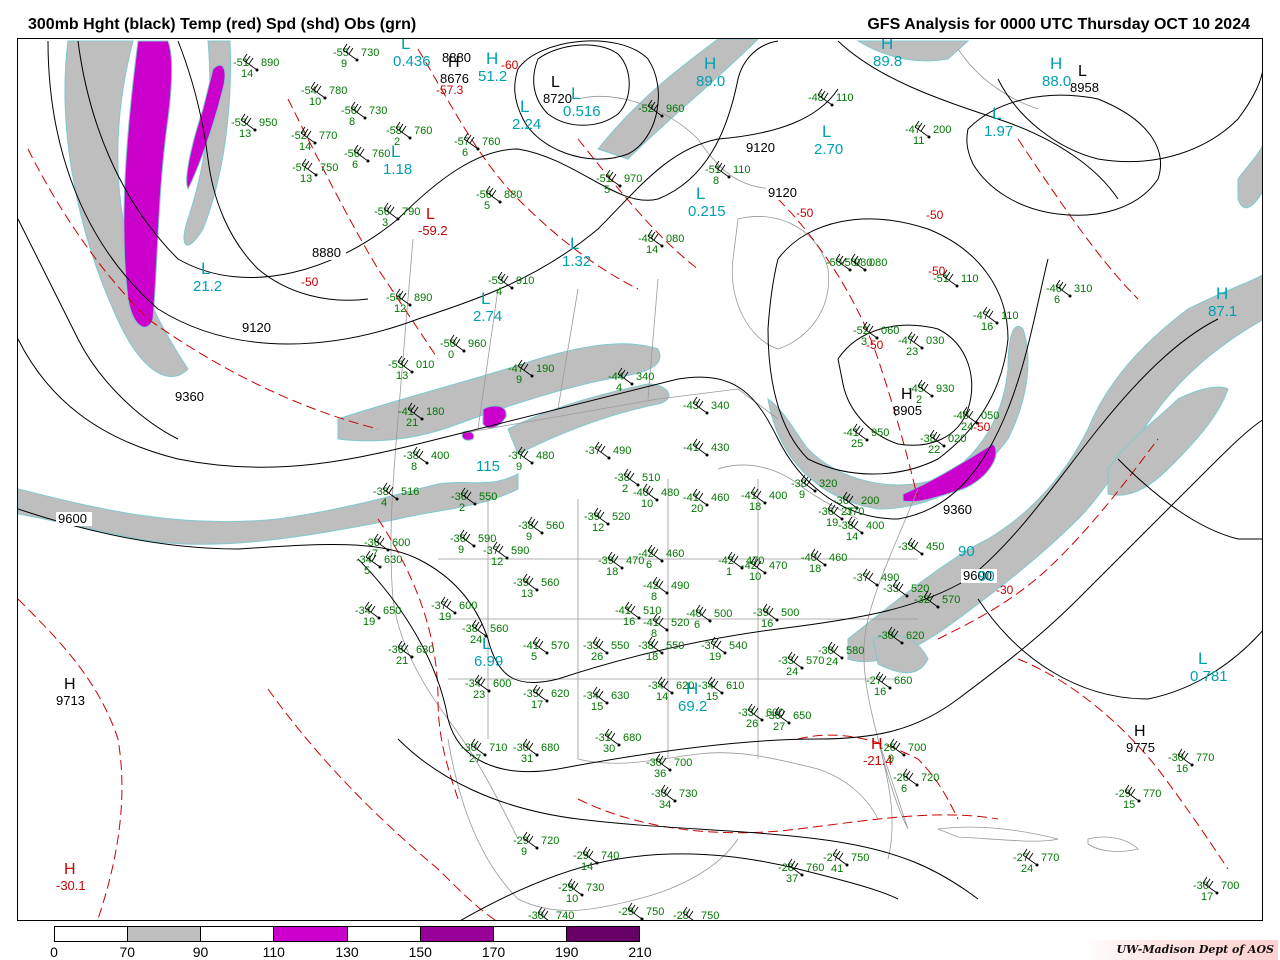 The image size is (1280, 960). Describe the element at coordinates (268, 509) in the screenshot. I see `jet-band-pacific` at that location.